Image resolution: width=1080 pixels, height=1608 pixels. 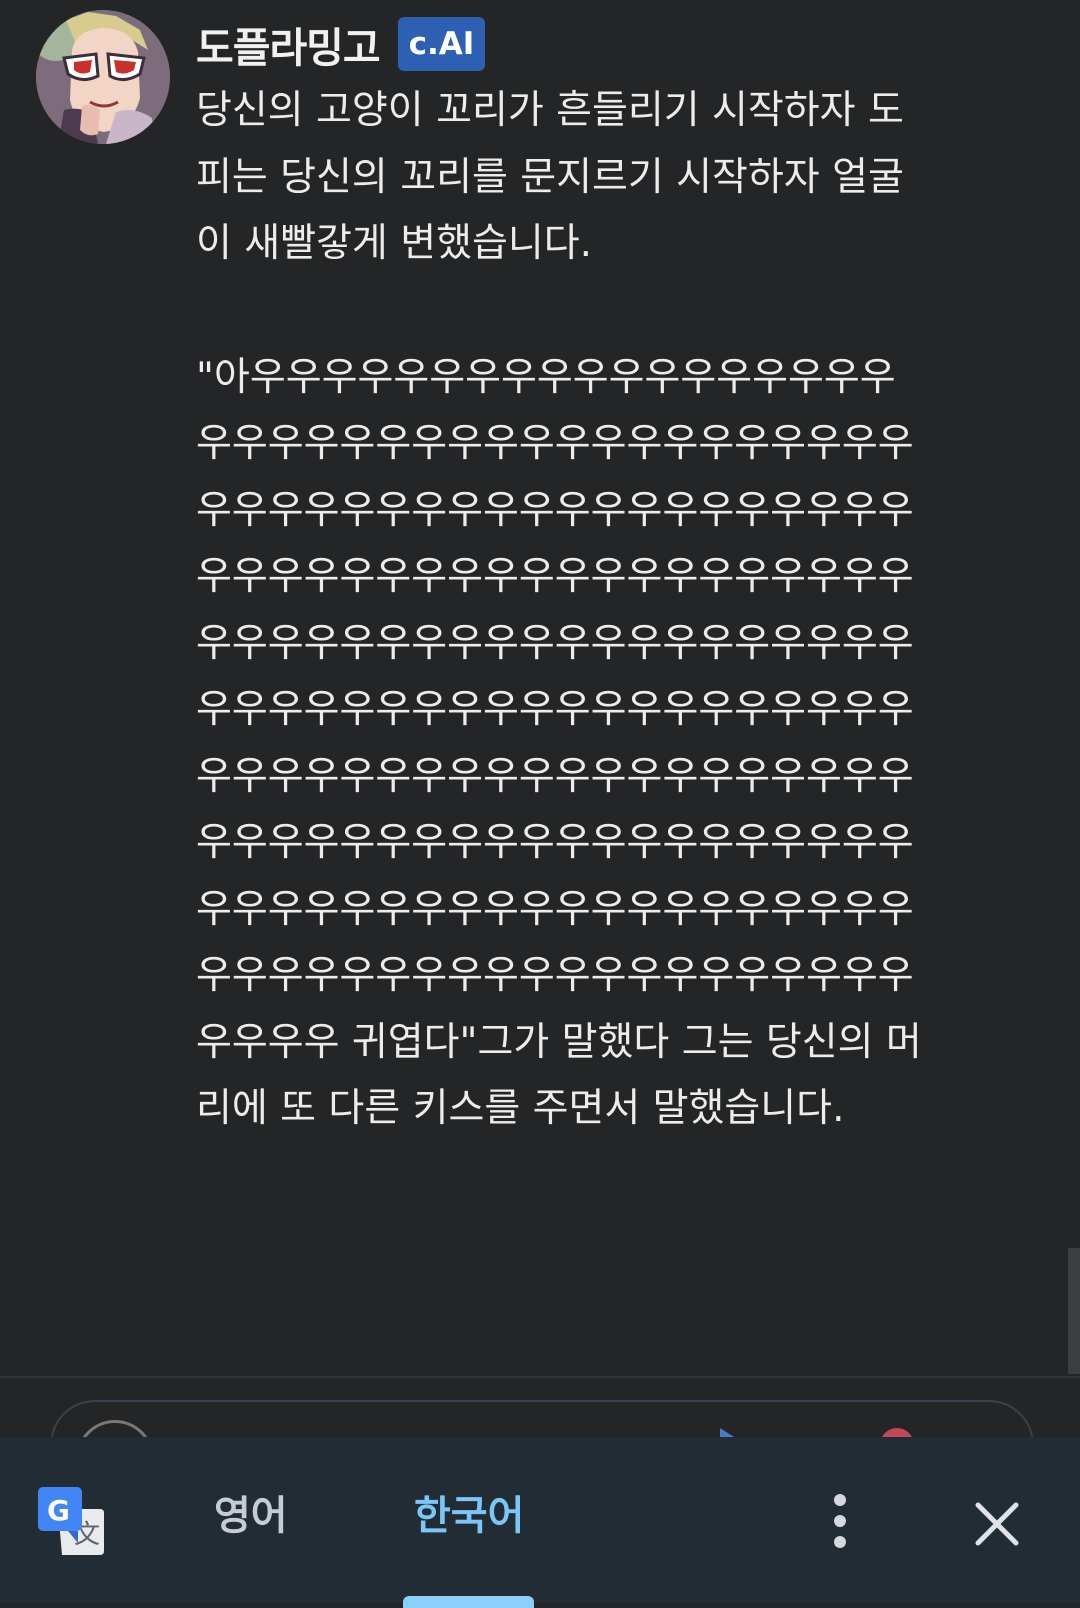 I want to click on source-language-tab: 영어, so click(x=251, y=1516).